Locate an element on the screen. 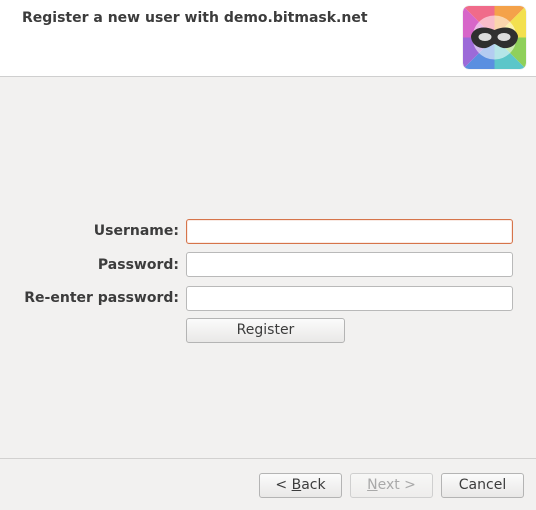  username-label: Username: is located at coordinates (136, 231).